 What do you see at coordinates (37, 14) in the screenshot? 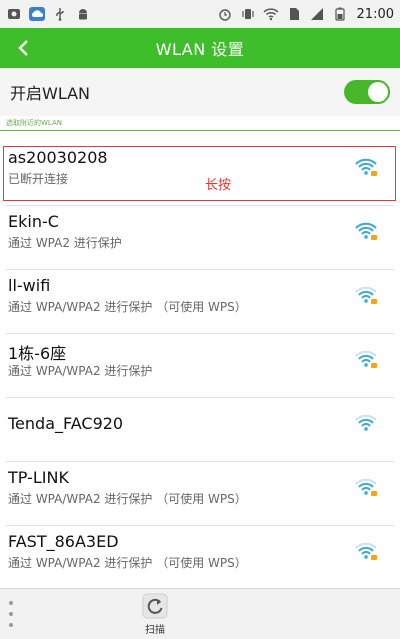
I see `cloud-icon` at bounding box center [37, 14].